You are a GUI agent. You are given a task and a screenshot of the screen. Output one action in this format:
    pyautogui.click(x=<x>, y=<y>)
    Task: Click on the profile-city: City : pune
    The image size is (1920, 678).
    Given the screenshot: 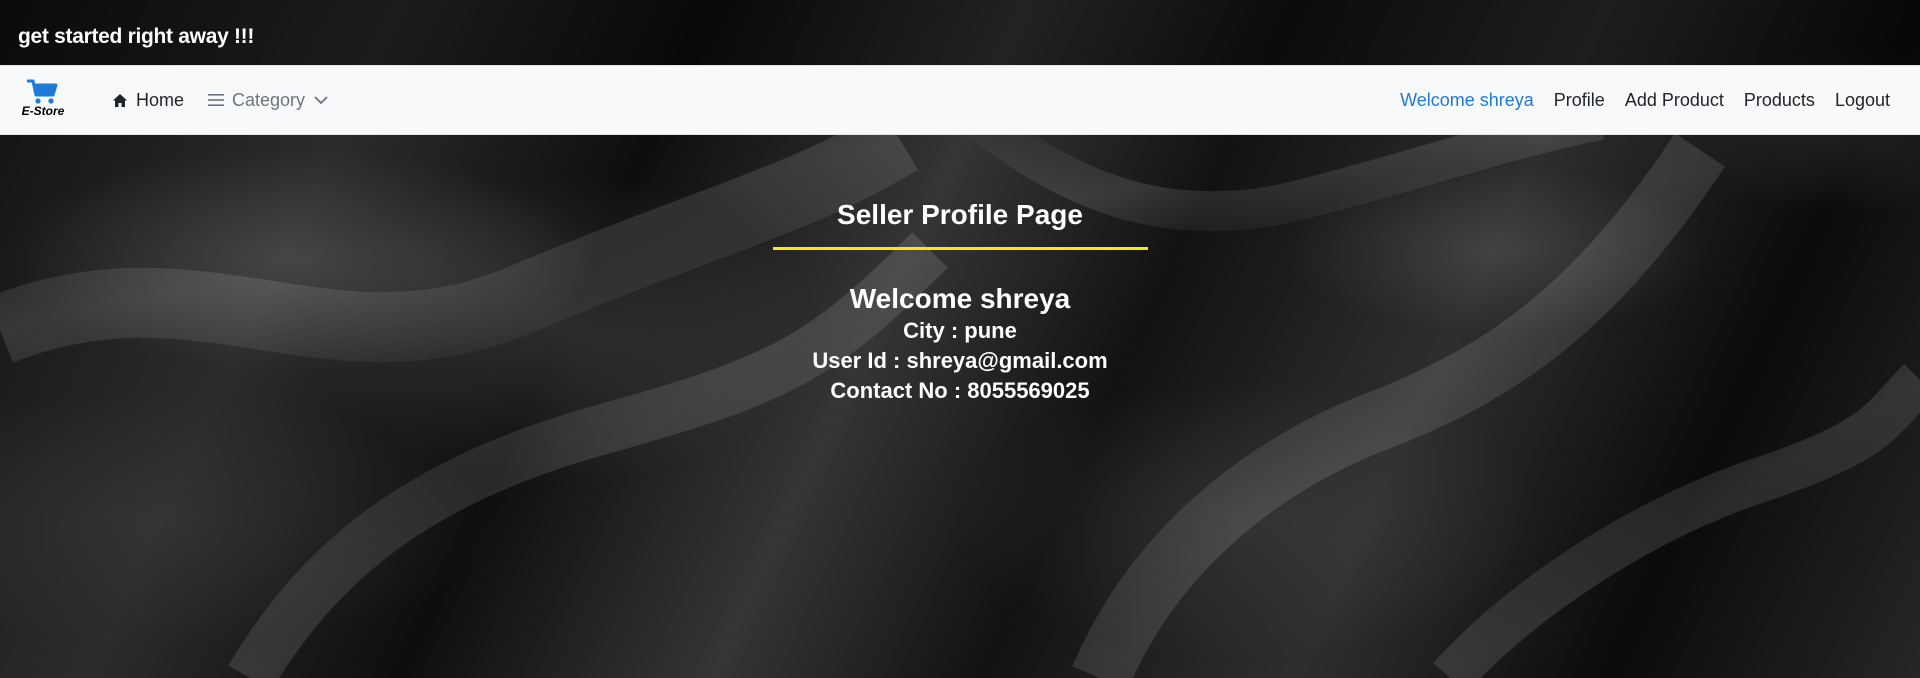 What is the action you would take?
    pyautogui.click(x=960, y=330)
    